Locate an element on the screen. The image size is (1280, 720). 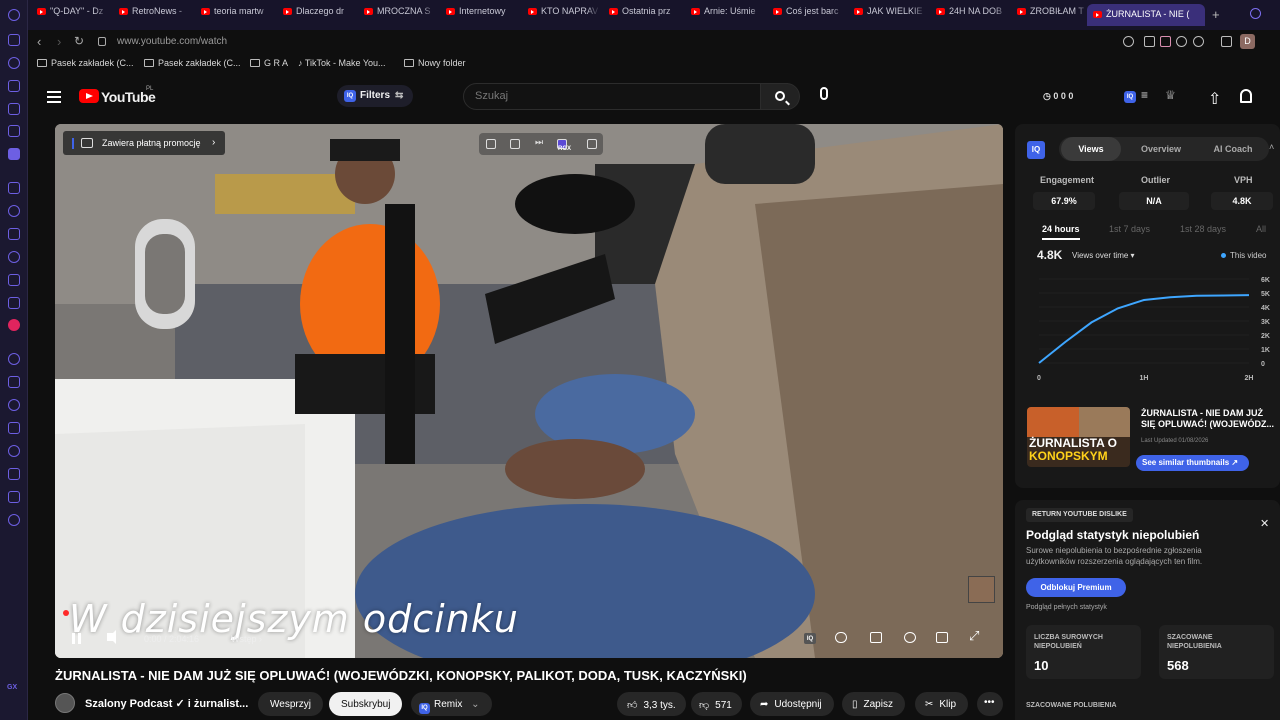
play-icon is located at coordinates (14, 382).